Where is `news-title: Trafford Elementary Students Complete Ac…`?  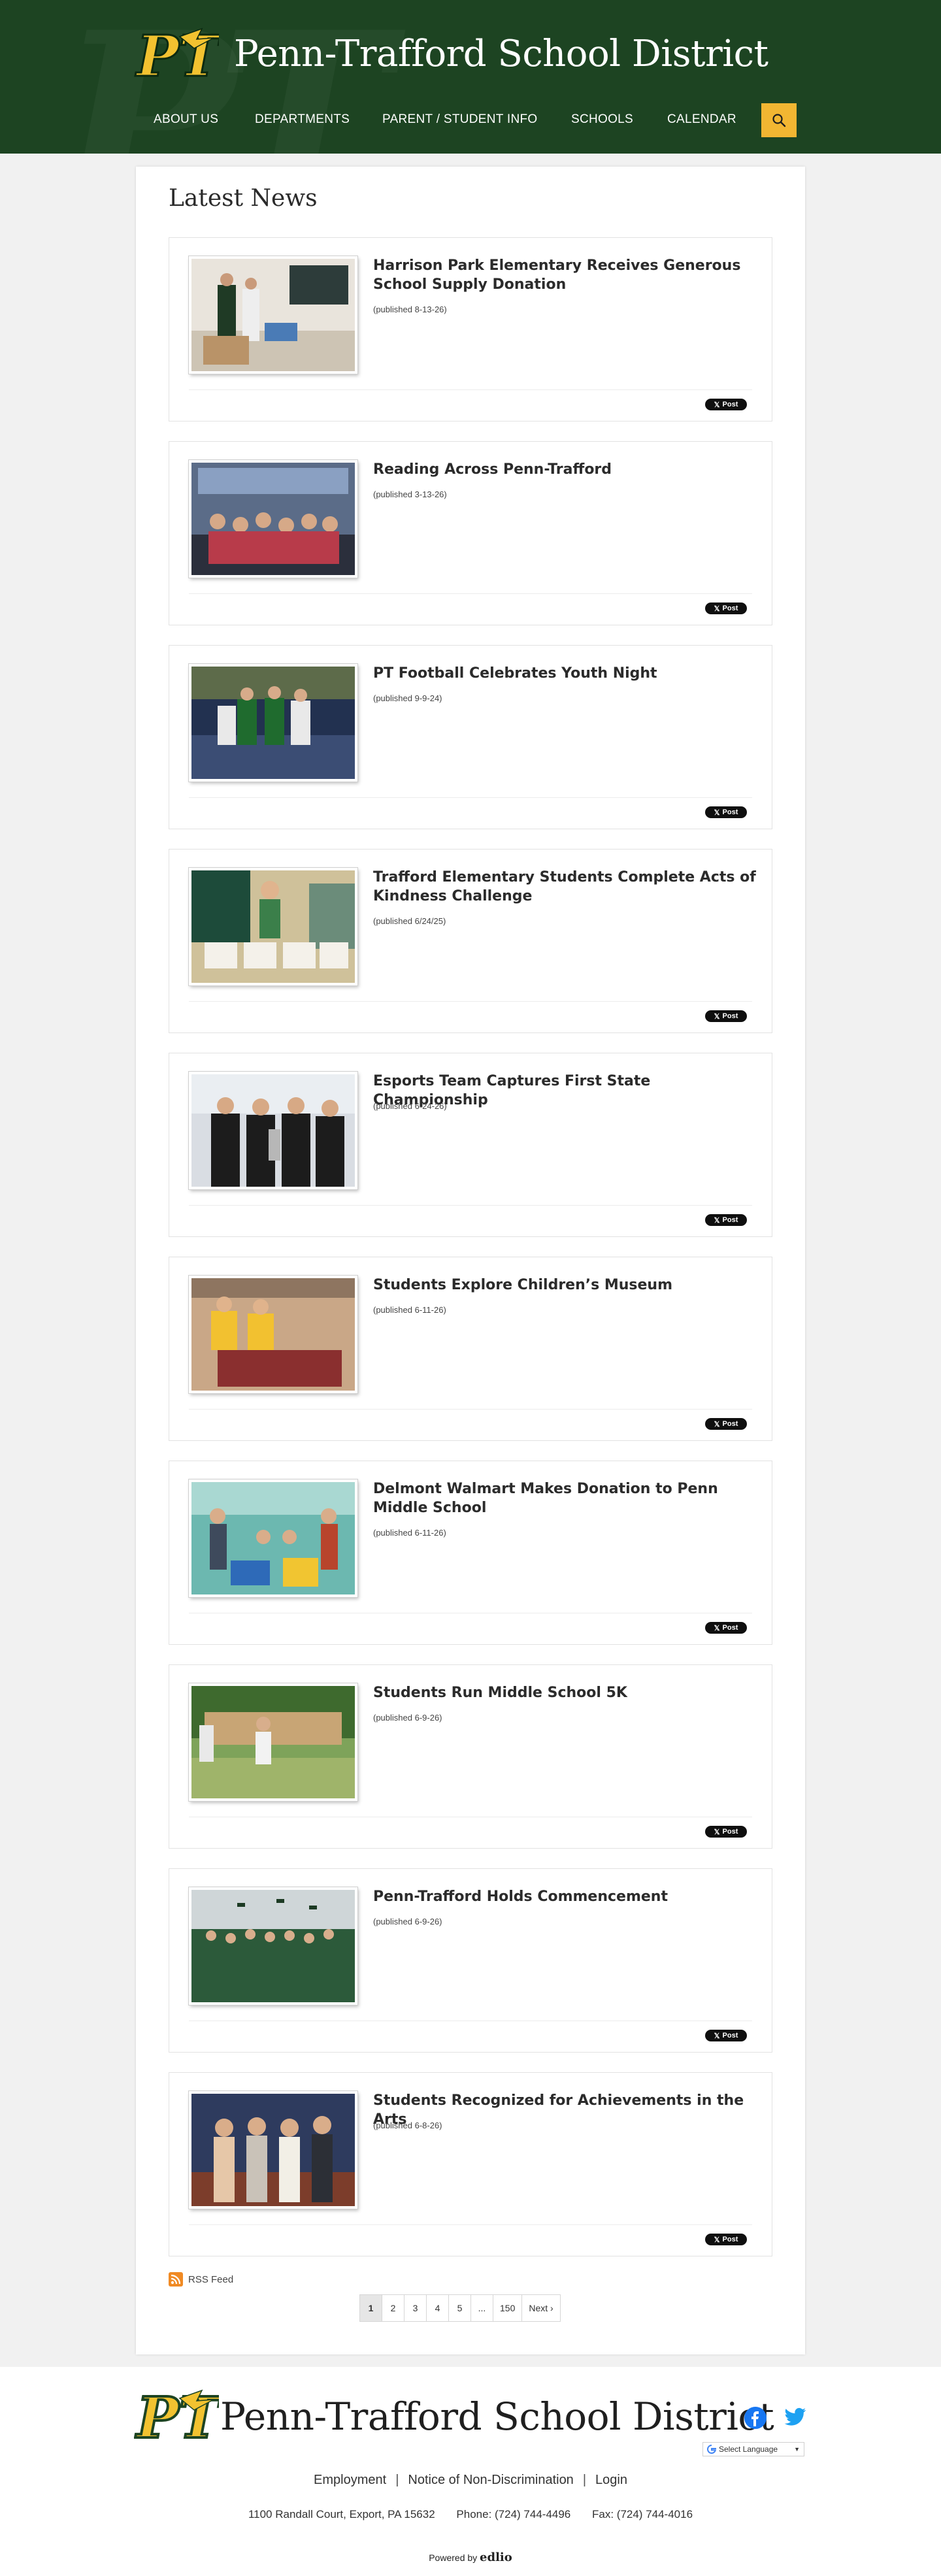
news-title: Trafford Elementary Students Complete Ac… is located at coordinates (566, 887).